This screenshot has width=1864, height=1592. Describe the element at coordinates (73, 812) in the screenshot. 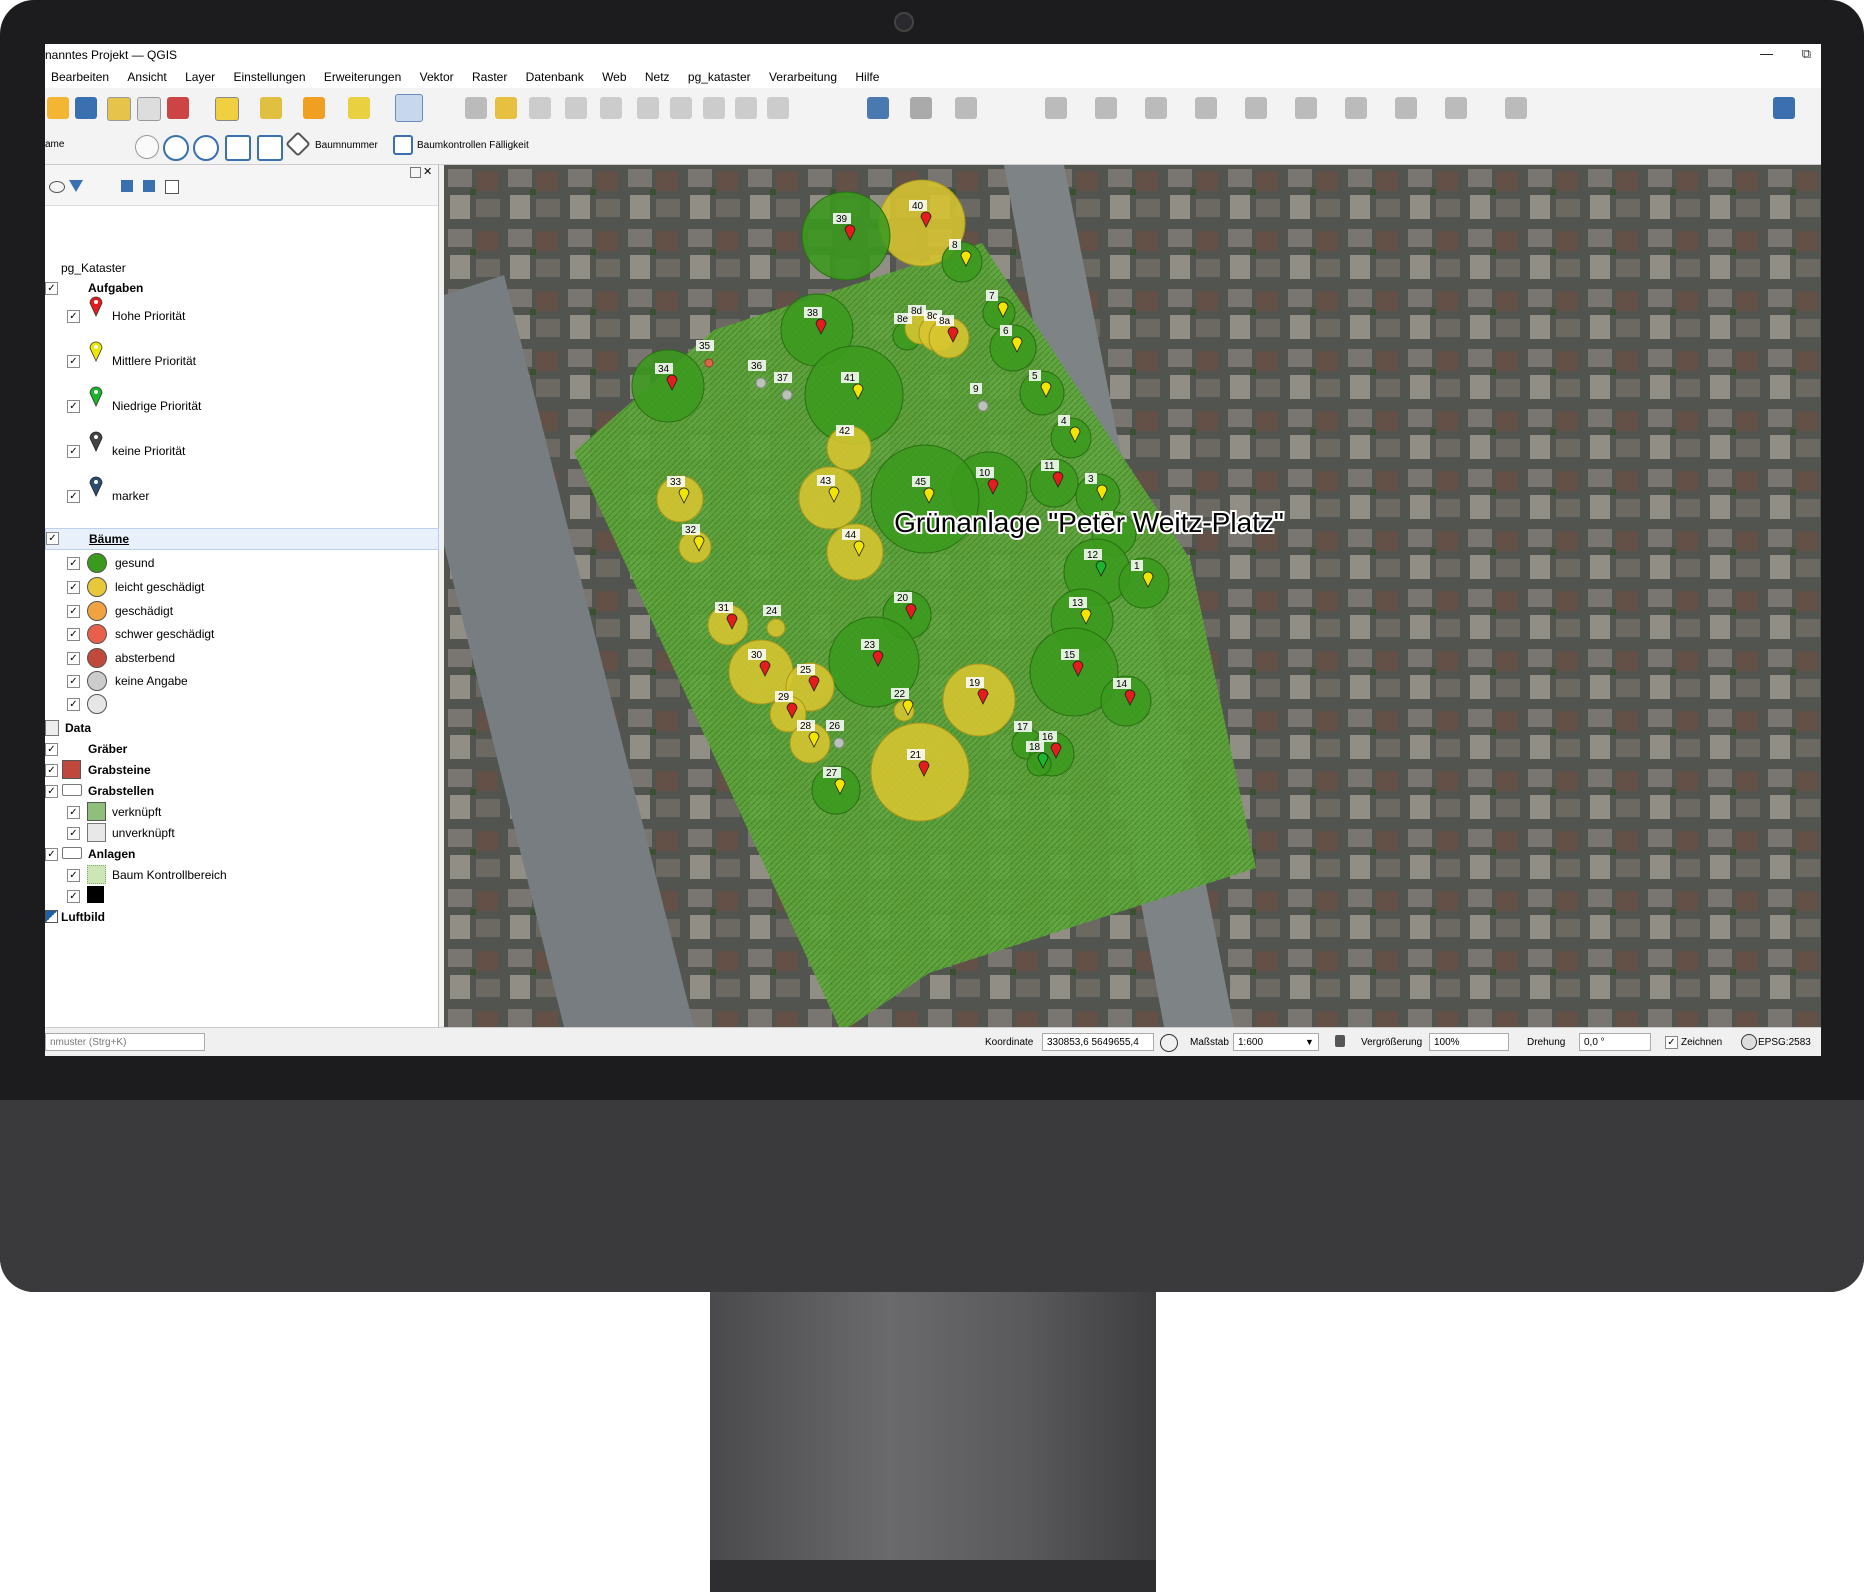

I see `verknuepft-checkbox: ✓` at that location.